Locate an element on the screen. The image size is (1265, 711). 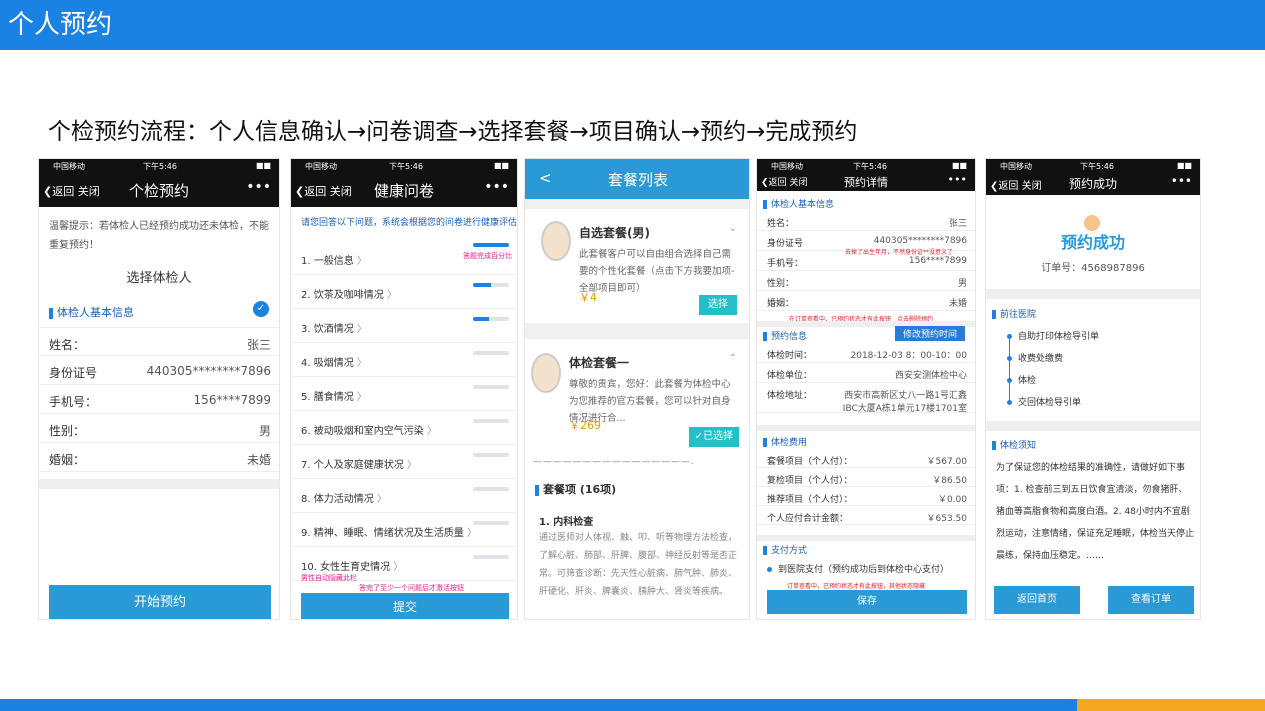
nav-bar: ❮返回 关闭 预约详情 ••• is located at coordinates (866, 182).